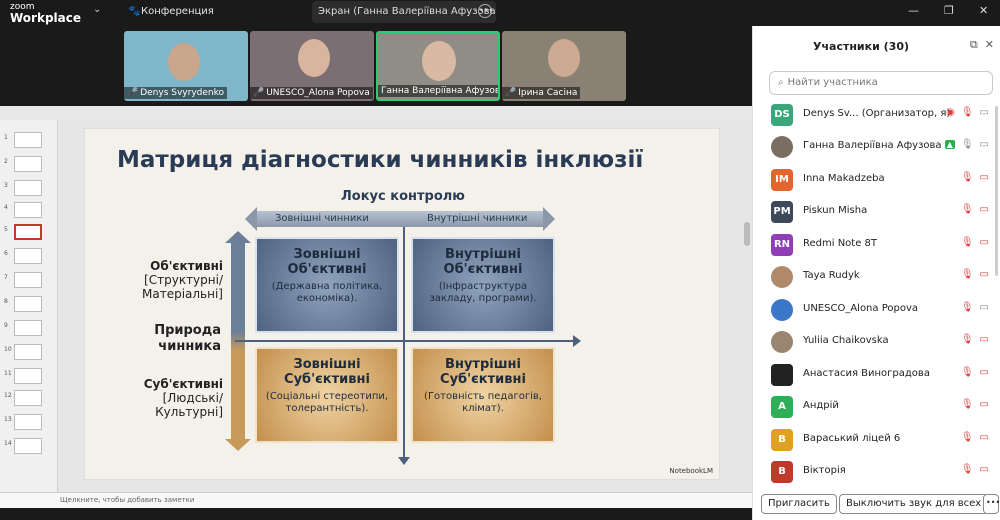  What do you see at coordinates (29, 141) in the screenshot?
I see `slide-thumbnail: 1` at bounding box center [29, 141].